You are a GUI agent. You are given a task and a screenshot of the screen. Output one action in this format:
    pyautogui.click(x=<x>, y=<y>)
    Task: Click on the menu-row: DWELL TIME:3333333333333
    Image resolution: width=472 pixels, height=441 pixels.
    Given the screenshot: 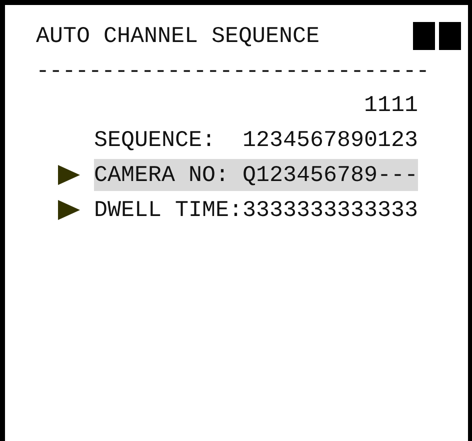 What is the action you would take?
    pyautogui.click(x=256, y=210)
    